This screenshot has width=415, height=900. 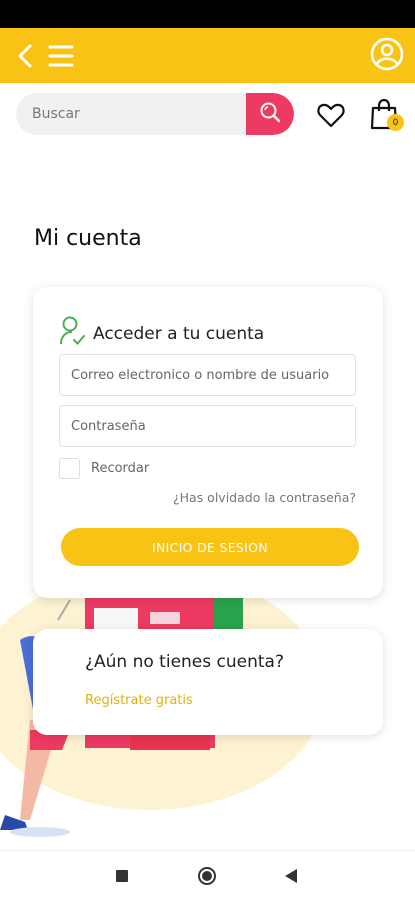 I want to click on home-icon, so click(x=207, y=876).